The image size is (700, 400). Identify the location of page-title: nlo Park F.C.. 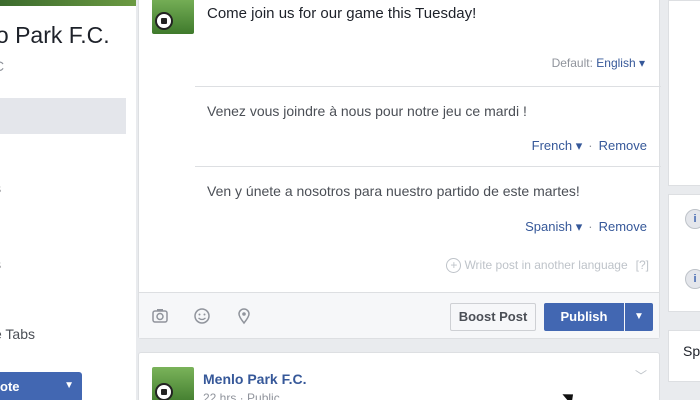
(55, 35).